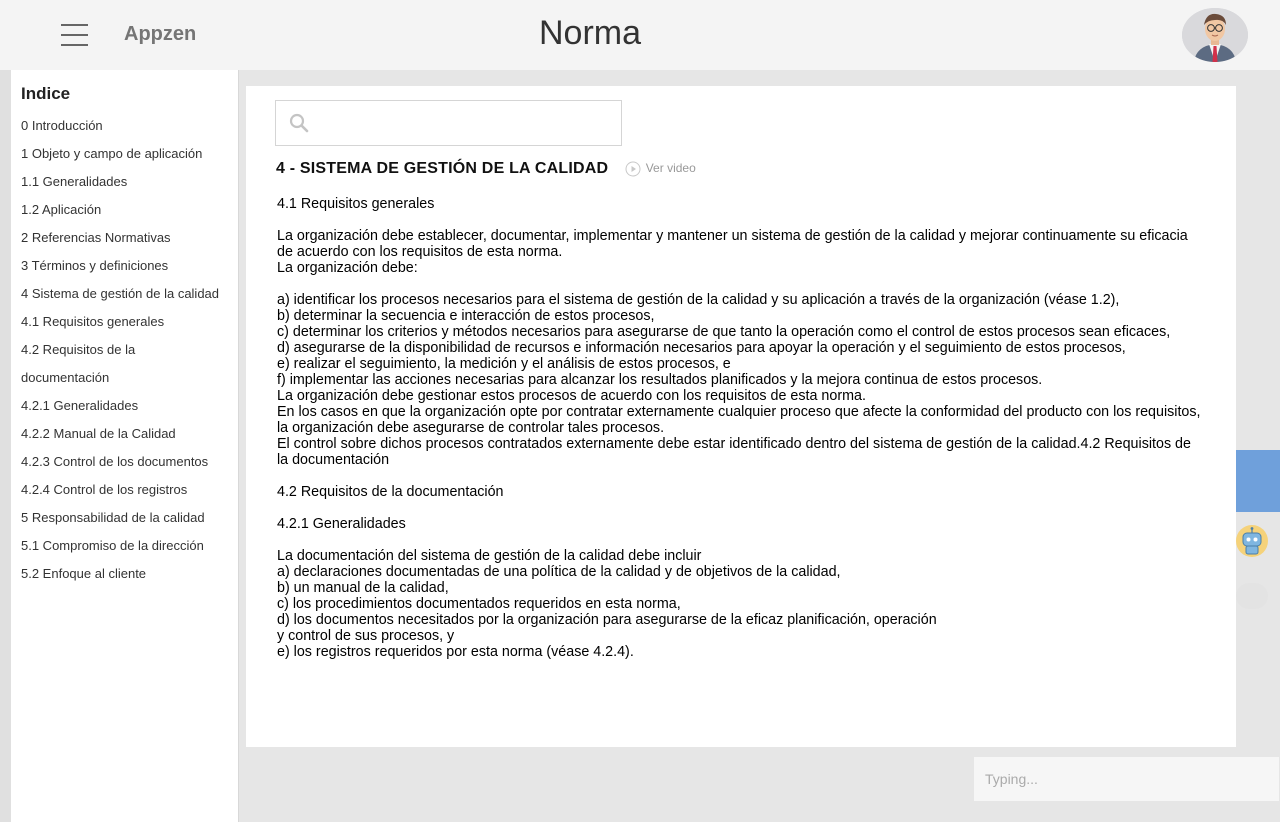 The height and width of the screenshot is (822, 1280). Describe the element at coordinates (590, 33) in the screenshot. I see `page-title: Norma` at that location.